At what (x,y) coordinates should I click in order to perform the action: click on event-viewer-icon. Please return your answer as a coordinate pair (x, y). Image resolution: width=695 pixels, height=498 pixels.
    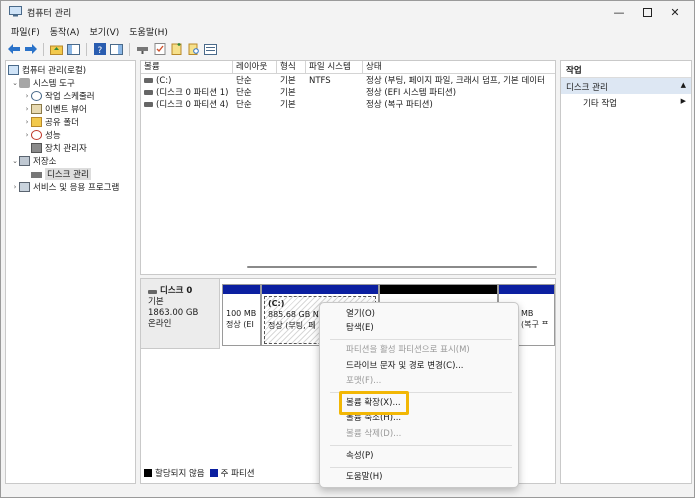
    Looking at the image, I should click on (36, 108).